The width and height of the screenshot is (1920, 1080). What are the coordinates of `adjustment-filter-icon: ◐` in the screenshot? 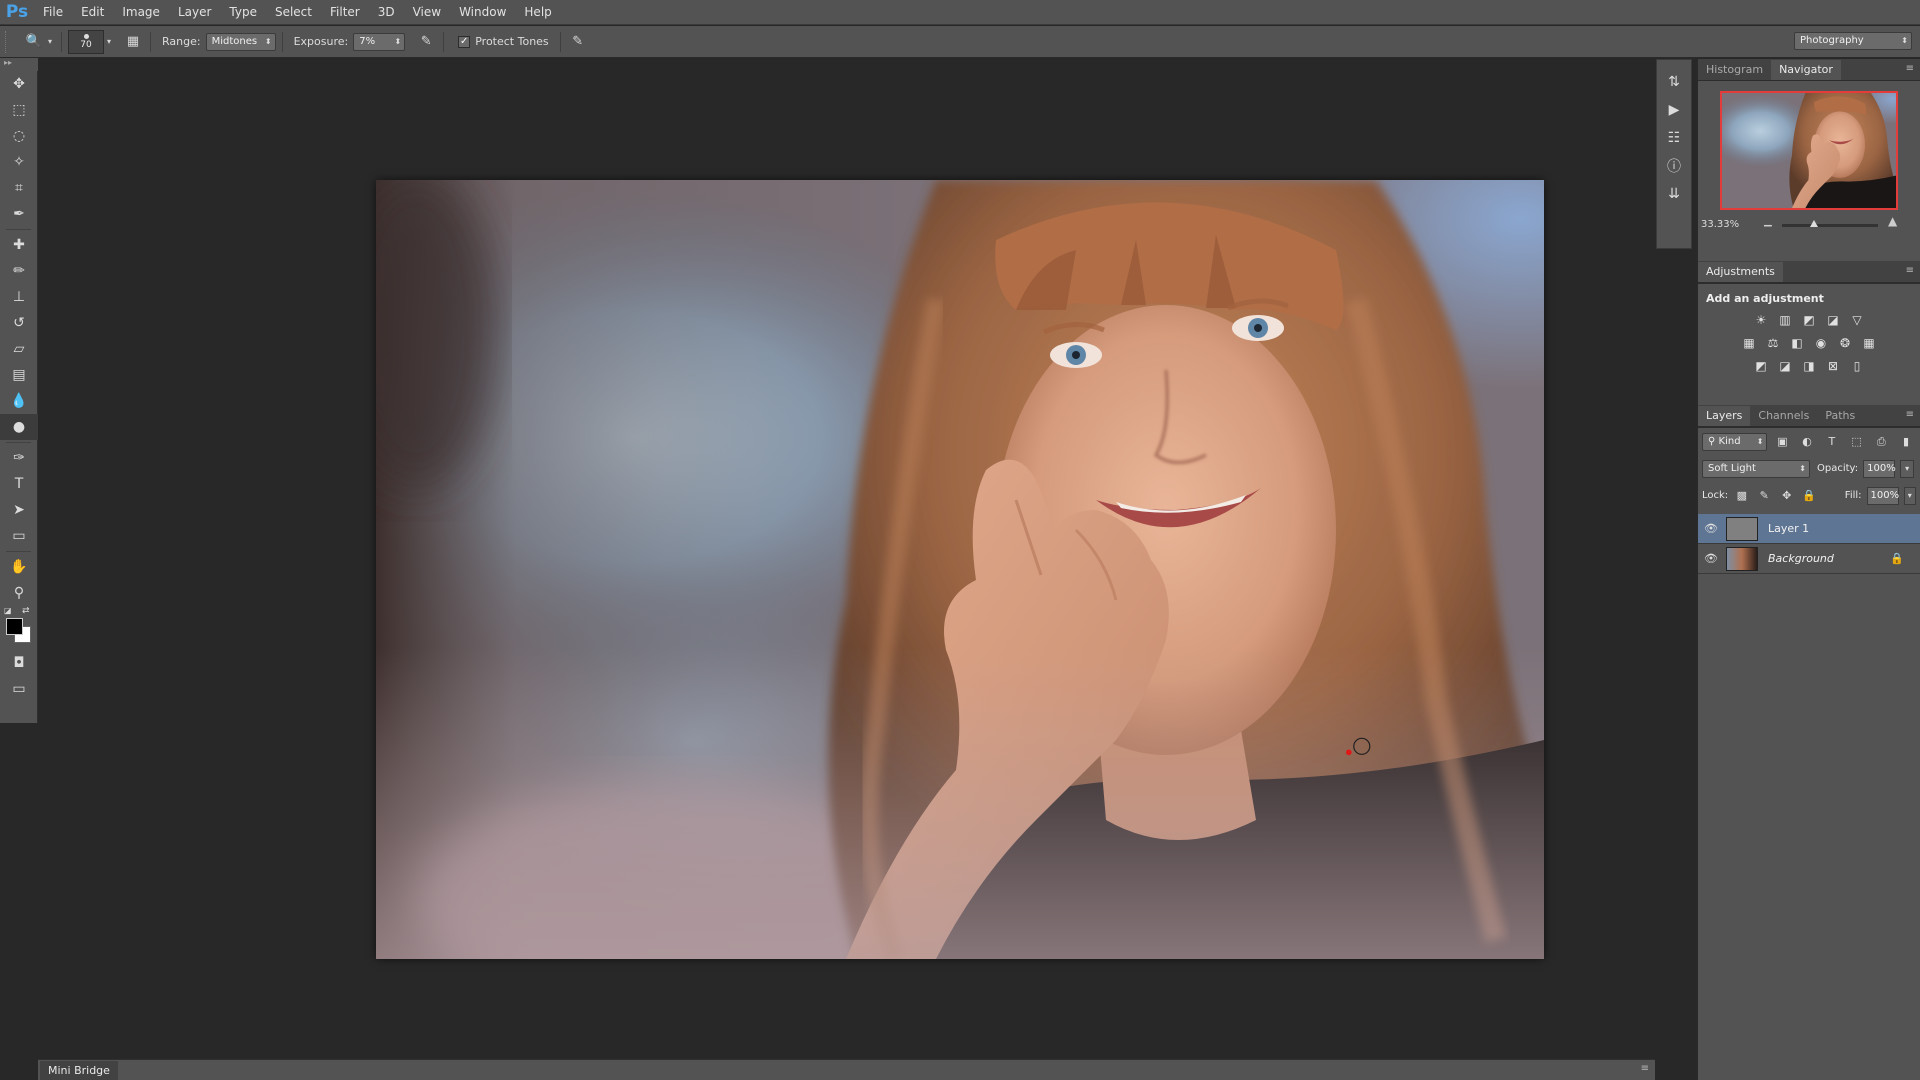 It's located at (1807, 442).